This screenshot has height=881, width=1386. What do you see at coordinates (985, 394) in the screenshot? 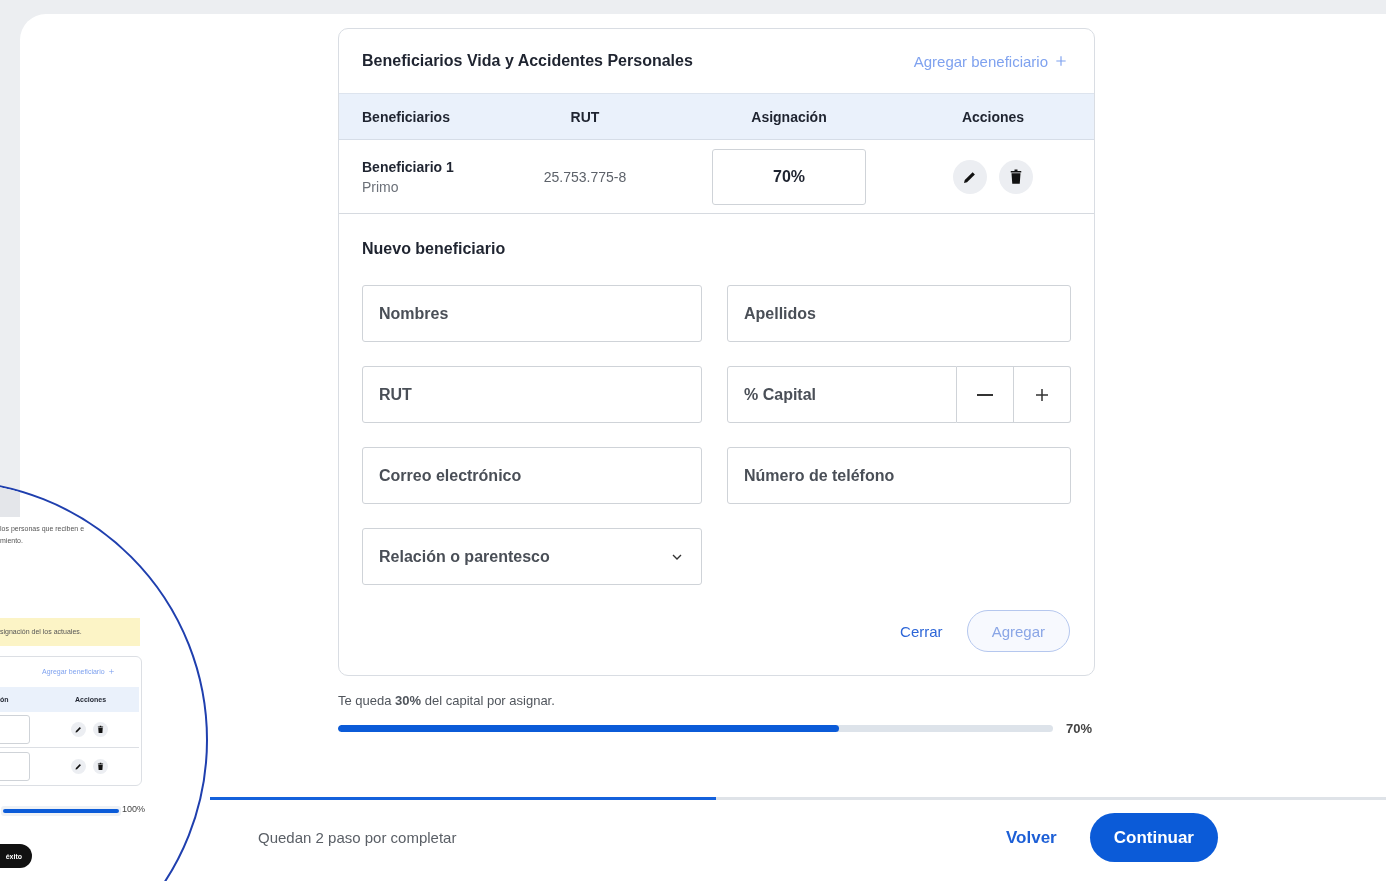
I see `minus-icon` at bounding box center [985, 394].